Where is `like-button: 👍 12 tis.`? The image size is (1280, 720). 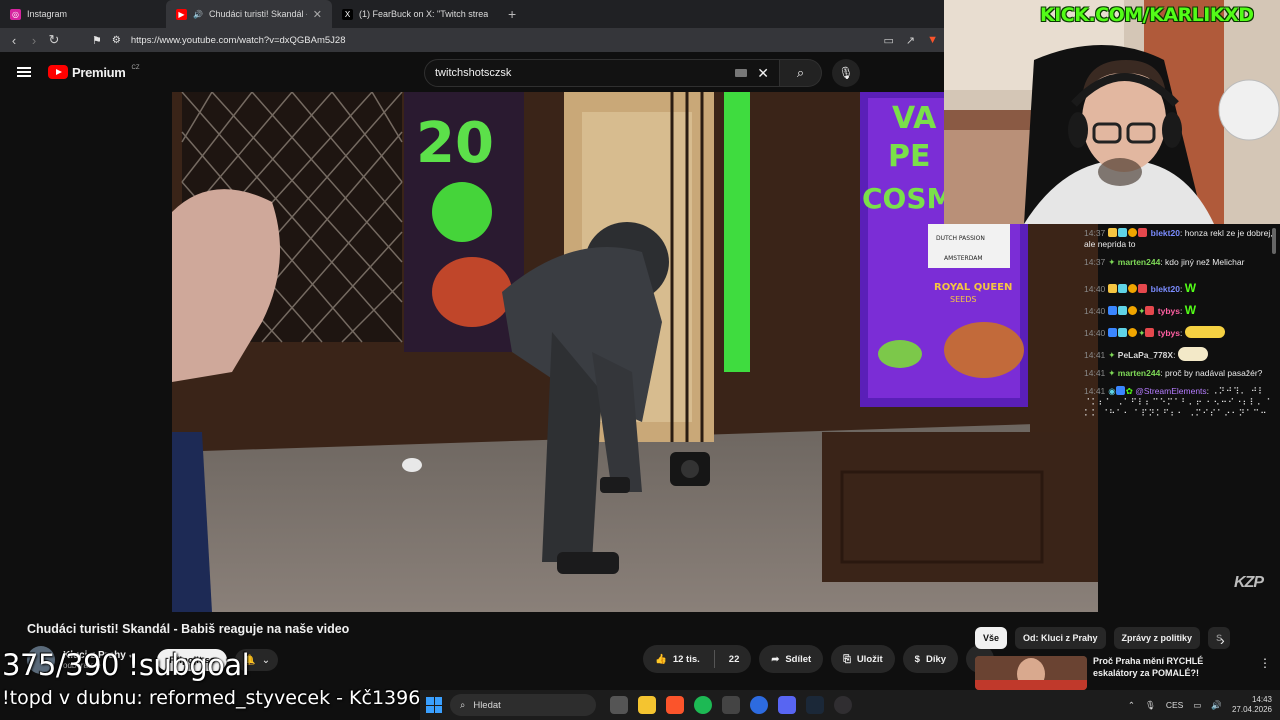 like-button: 👍 12 tis. is located at coordinates (677, 659).